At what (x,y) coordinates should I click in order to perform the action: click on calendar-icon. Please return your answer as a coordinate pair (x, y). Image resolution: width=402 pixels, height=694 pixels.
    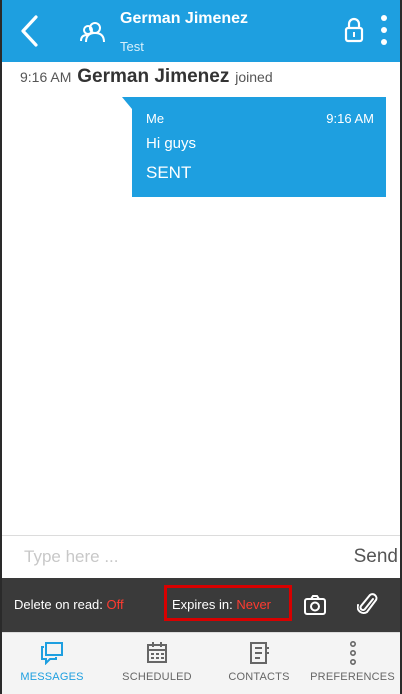
    Looking at the image, I should click on (157, 652).